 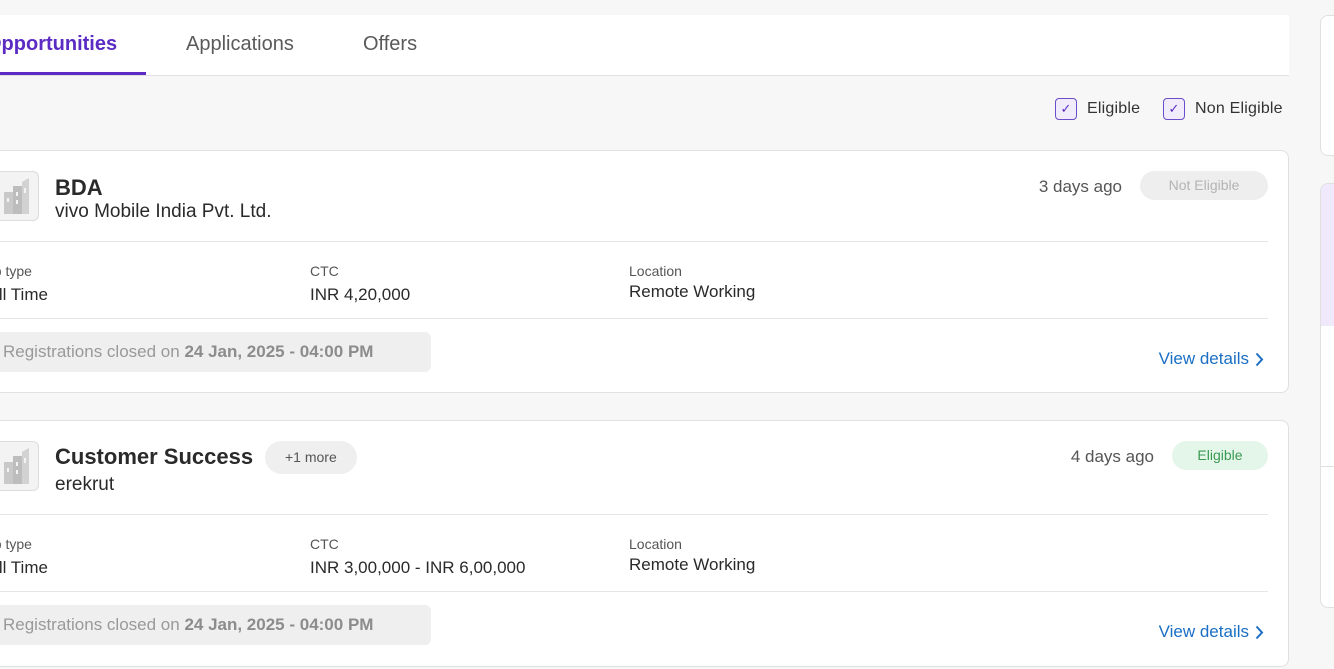 I want to click on side-panel-accent, so click(x=1327, y=255).